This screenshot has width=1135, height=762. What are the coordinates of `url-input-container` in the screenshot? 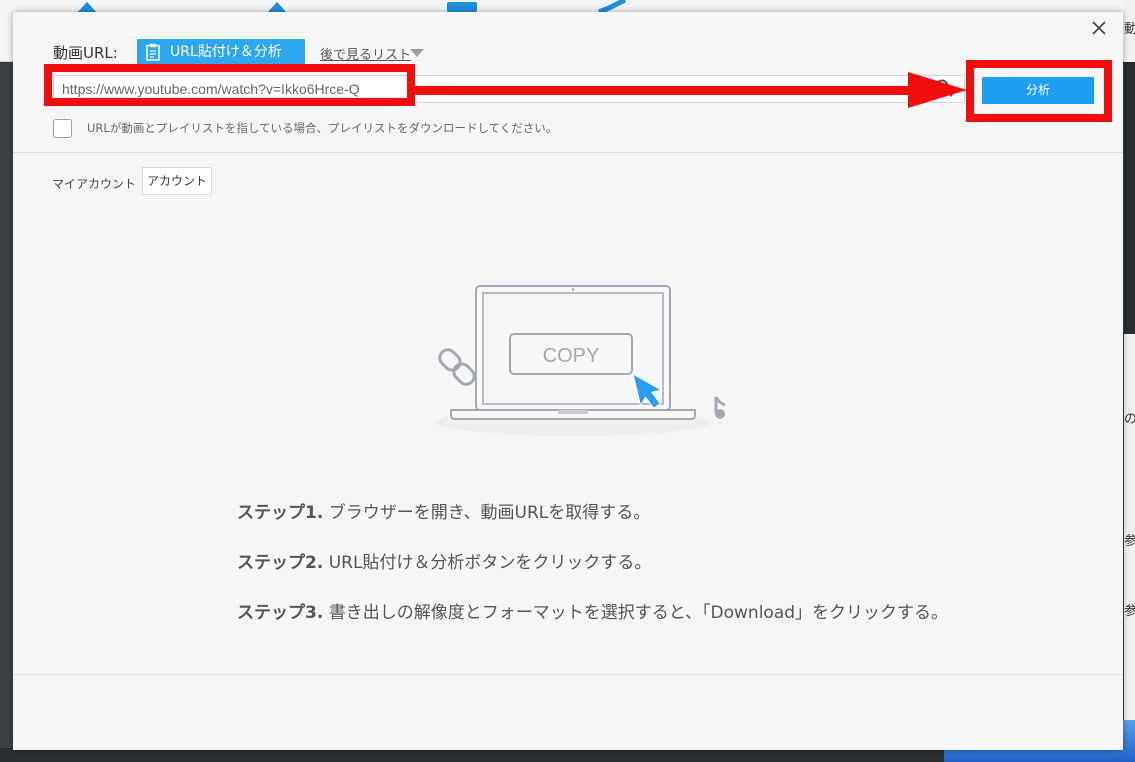 It's located at (509, 89).